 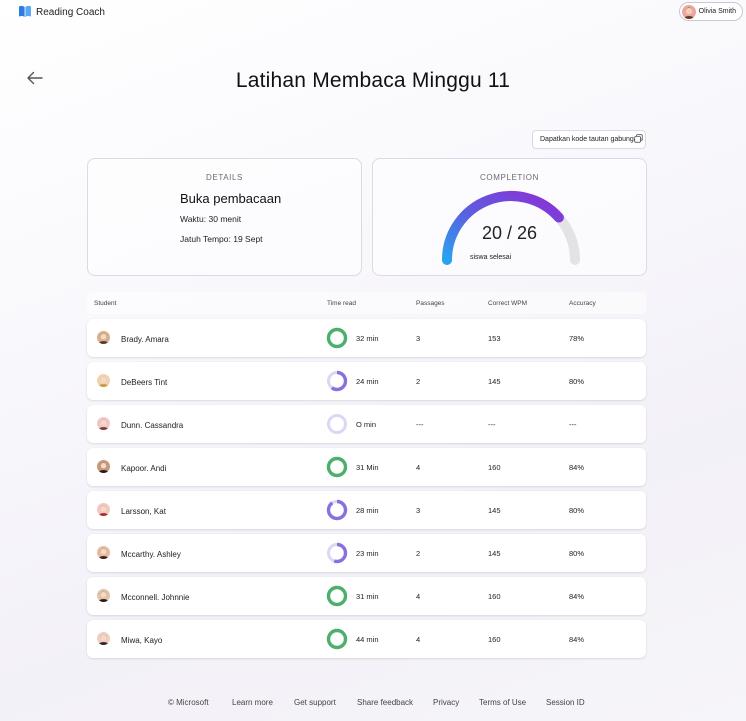 I want to click on footer-get-support-link: Get support, so click(x=315, y=702).